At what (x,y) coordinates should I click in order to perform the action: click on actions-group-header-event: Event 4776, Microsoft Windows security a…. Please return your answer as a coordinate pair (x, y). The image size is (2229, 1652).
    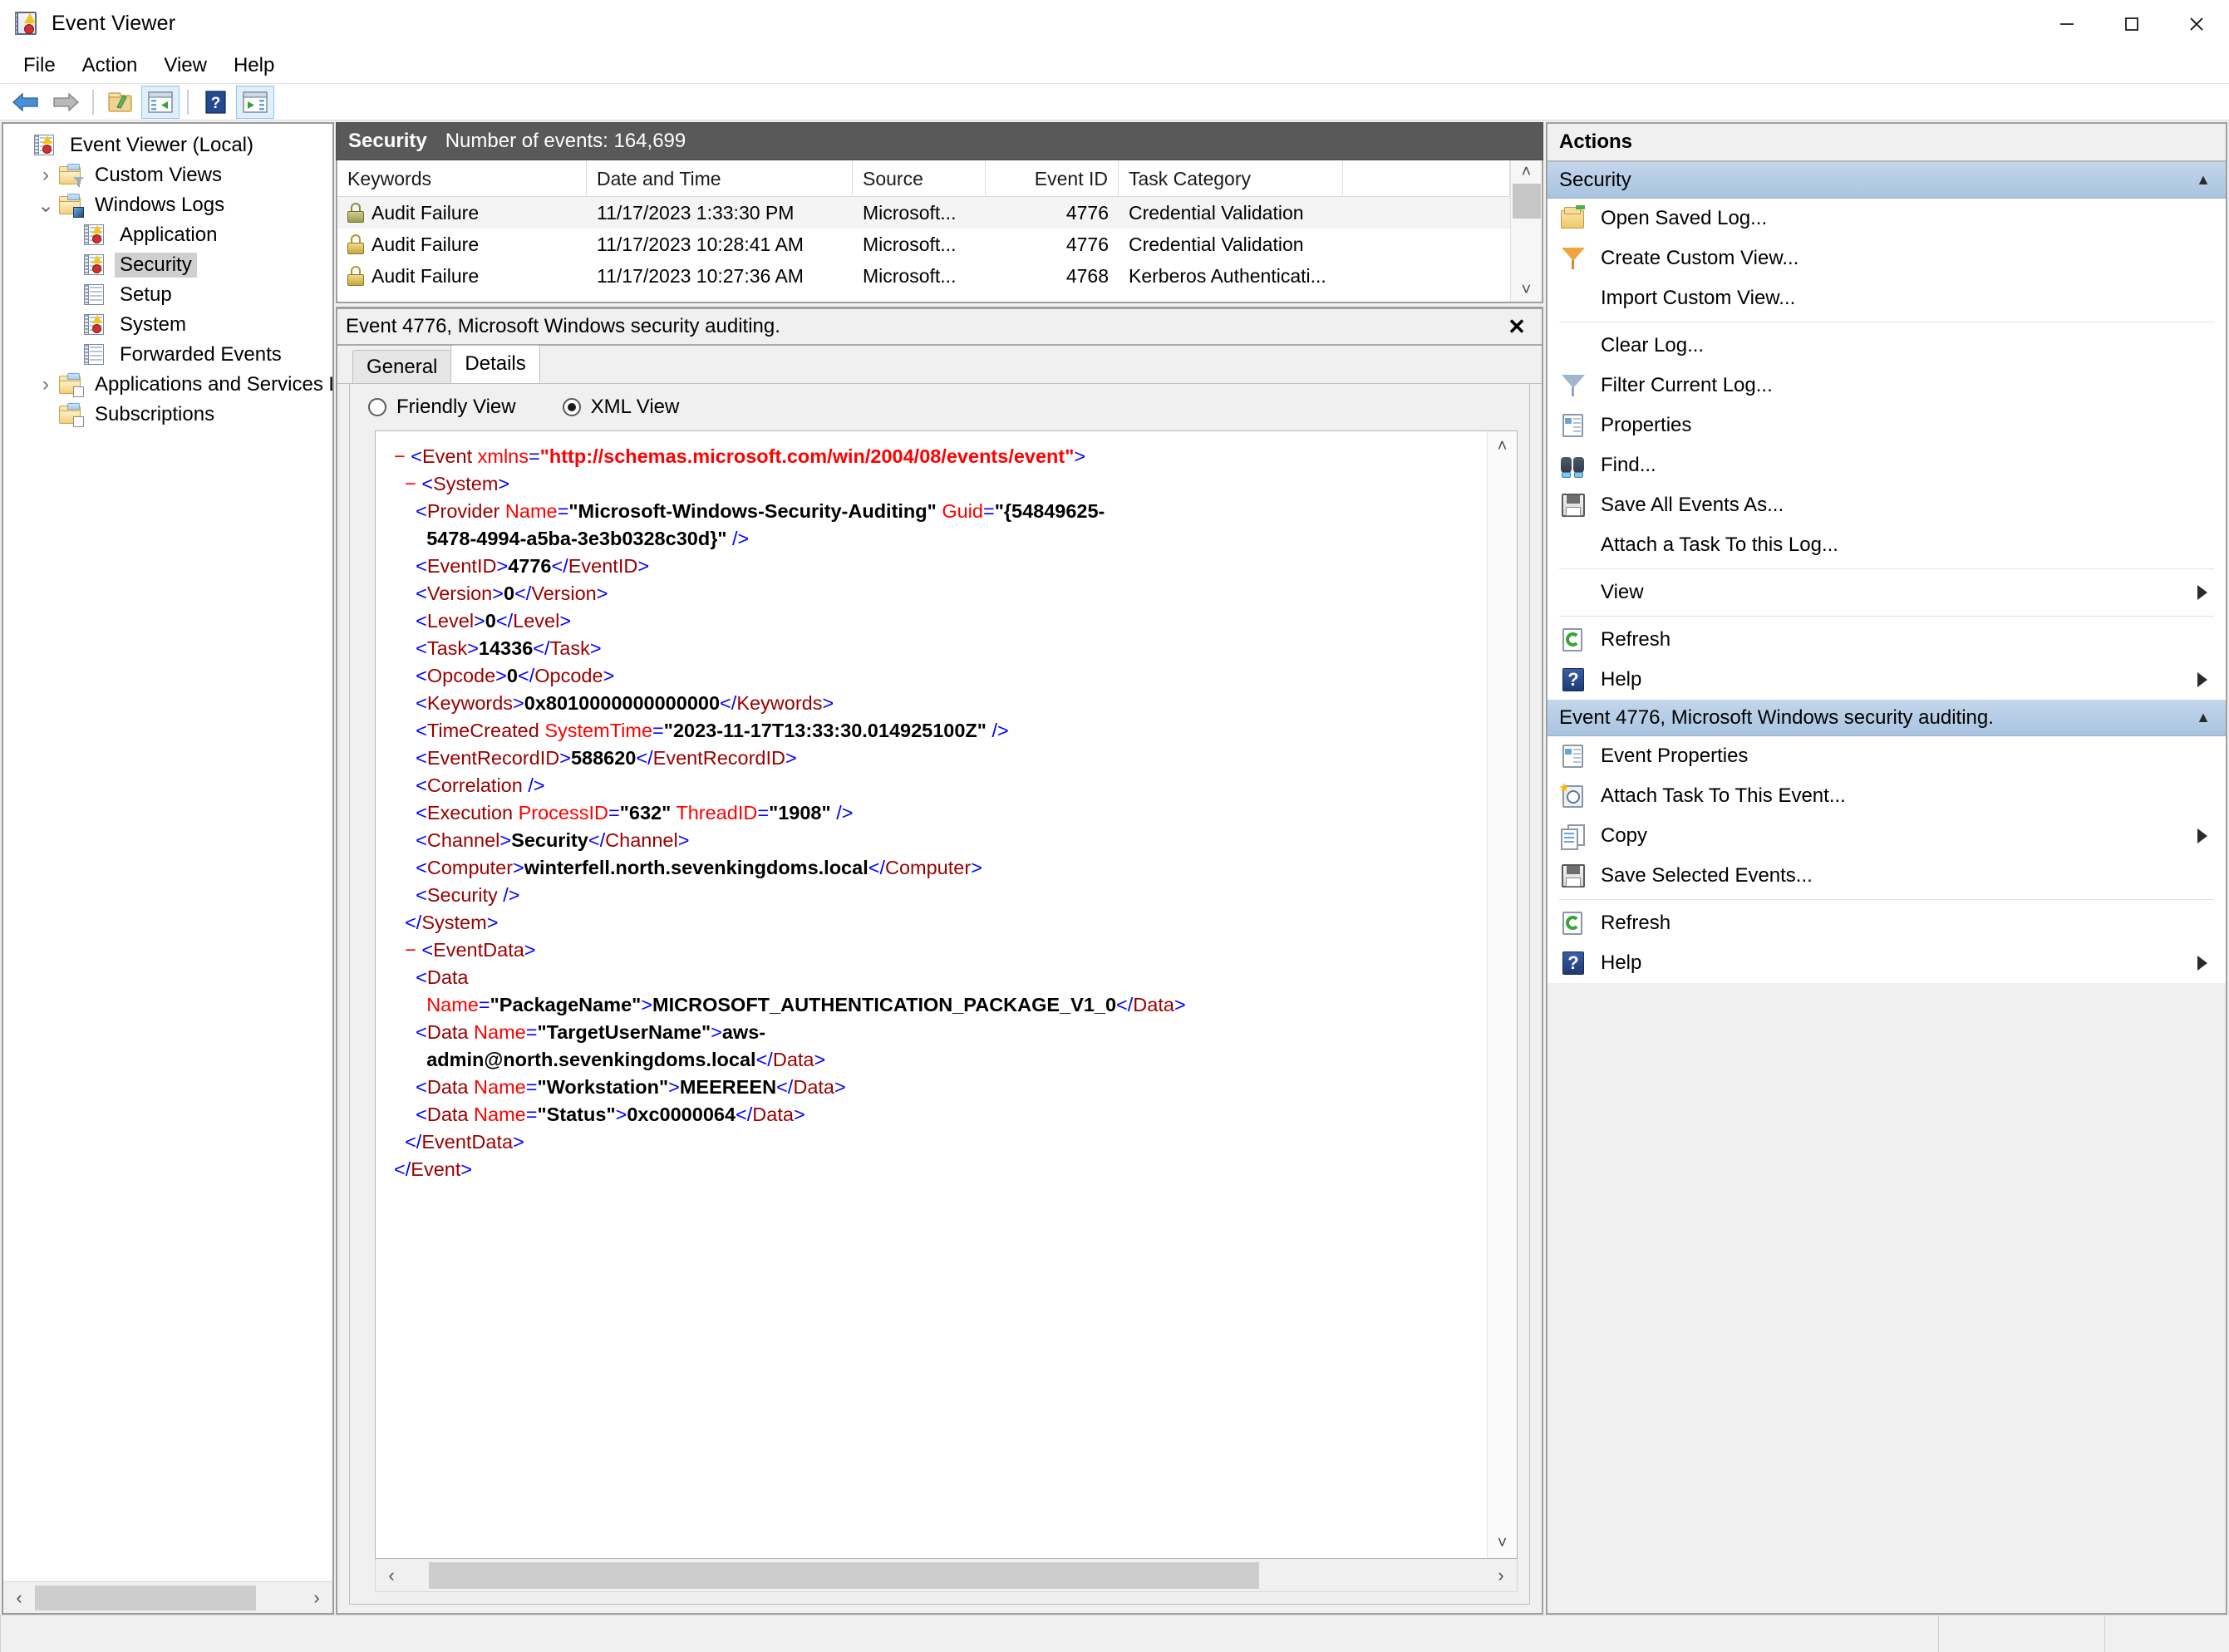
    Looking at the image, I should click on (1887, 718).